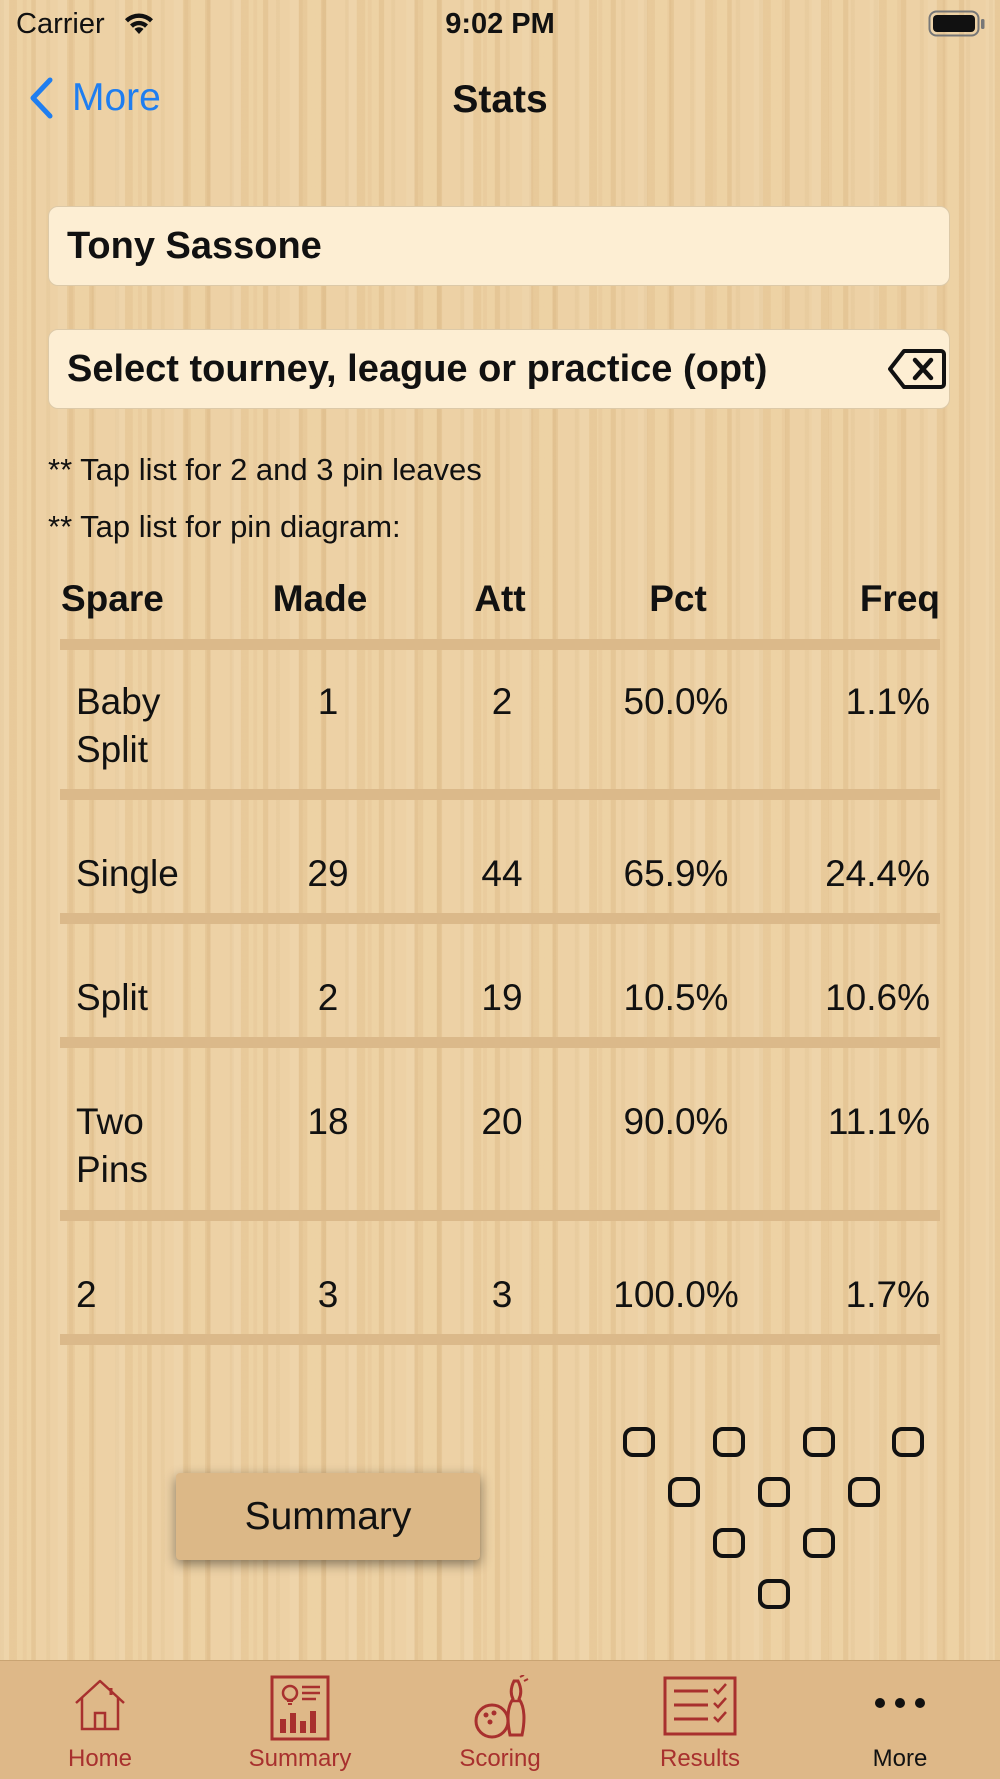 The image size is (1000, 1779). I want to click on att-value: 20, so click(502, 1121).